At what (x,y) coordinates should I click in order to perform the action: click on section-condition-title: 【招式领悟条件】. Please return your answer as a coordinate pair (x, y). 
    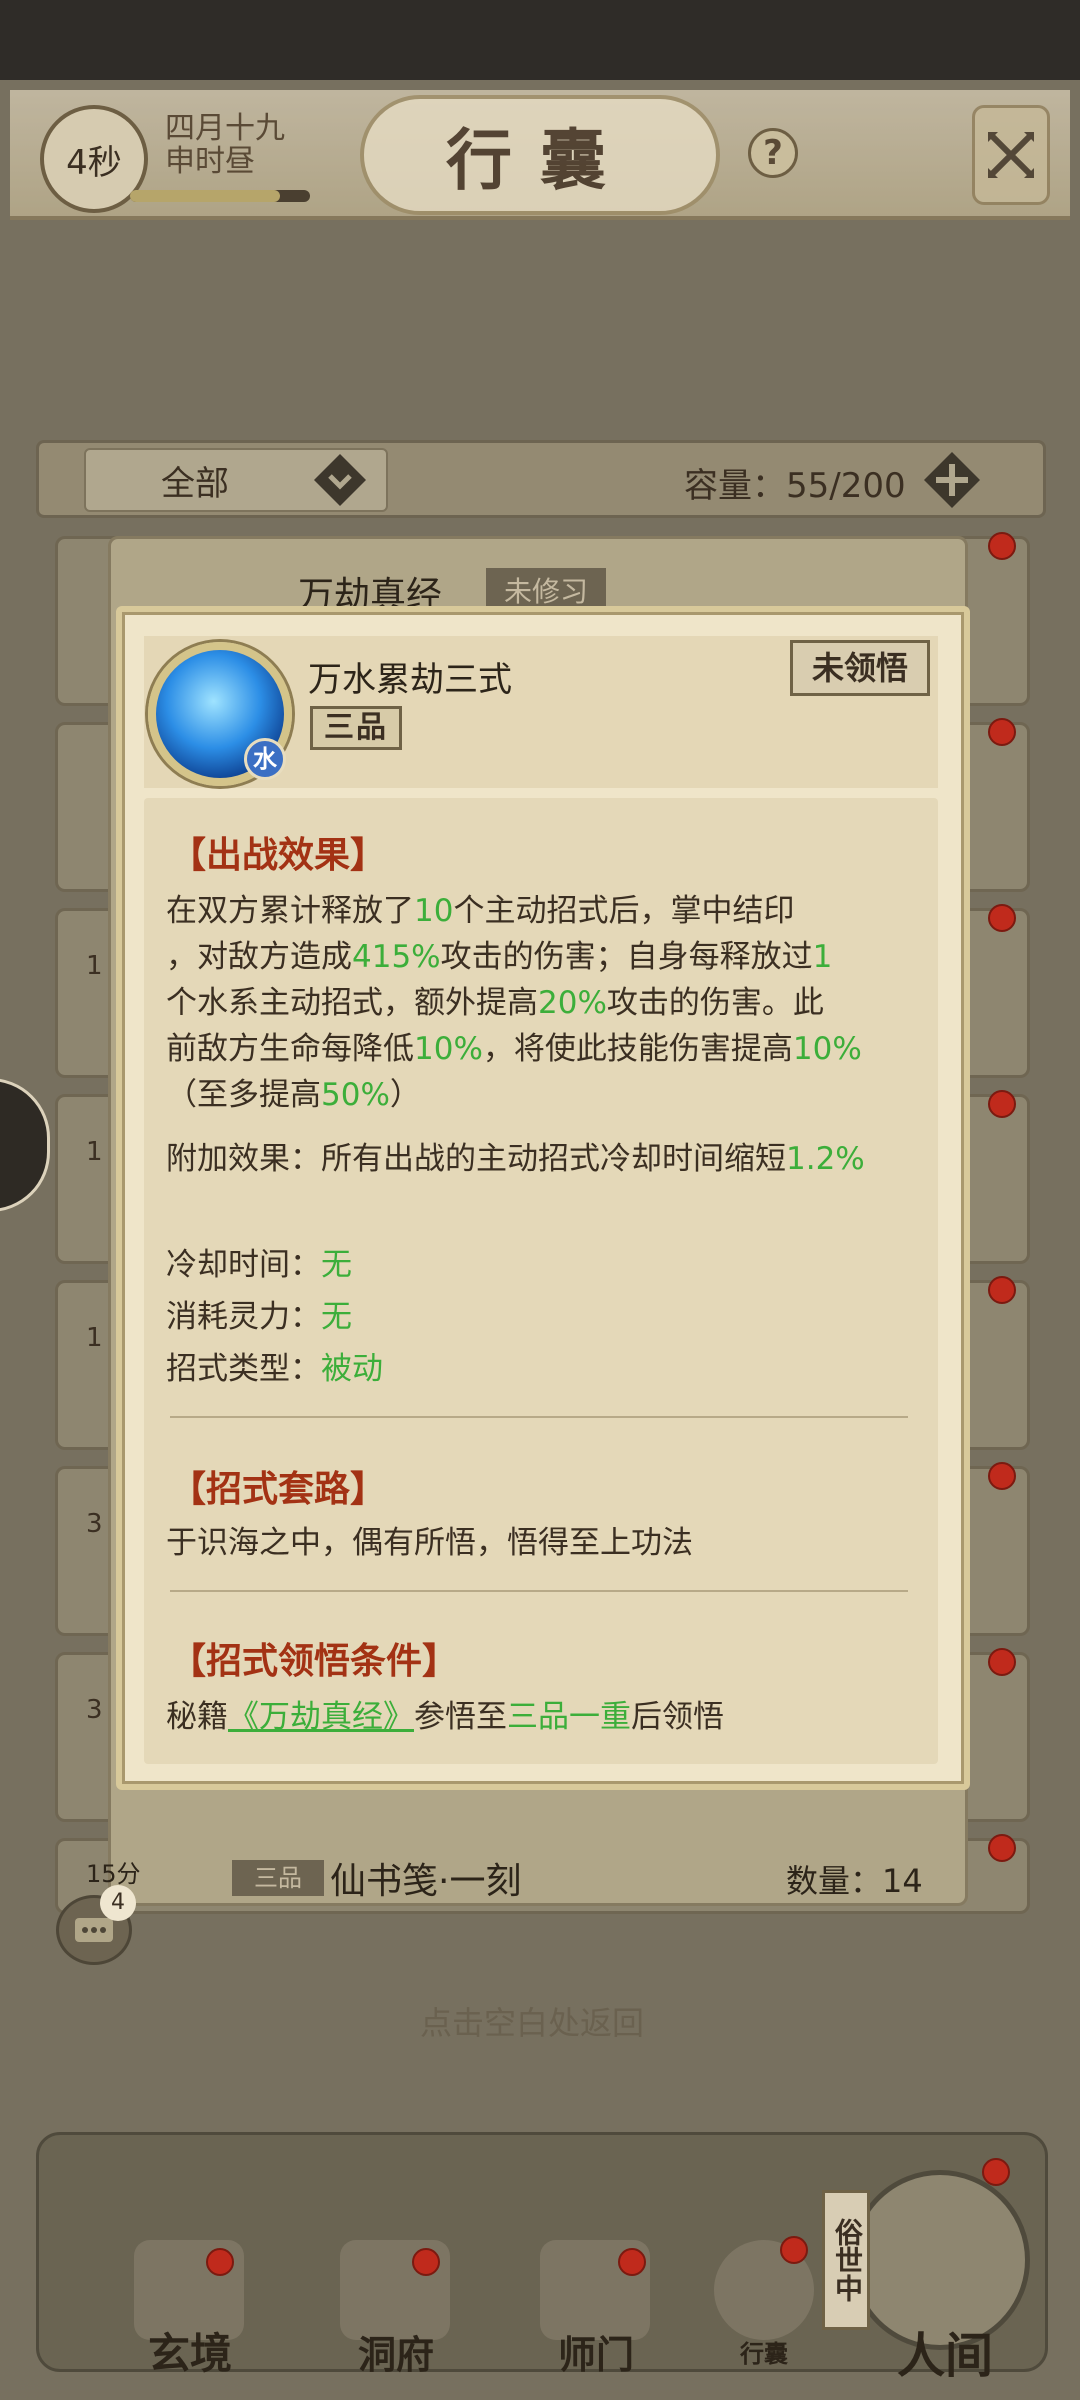
    Looking at the image, I should click on (314, 1661).